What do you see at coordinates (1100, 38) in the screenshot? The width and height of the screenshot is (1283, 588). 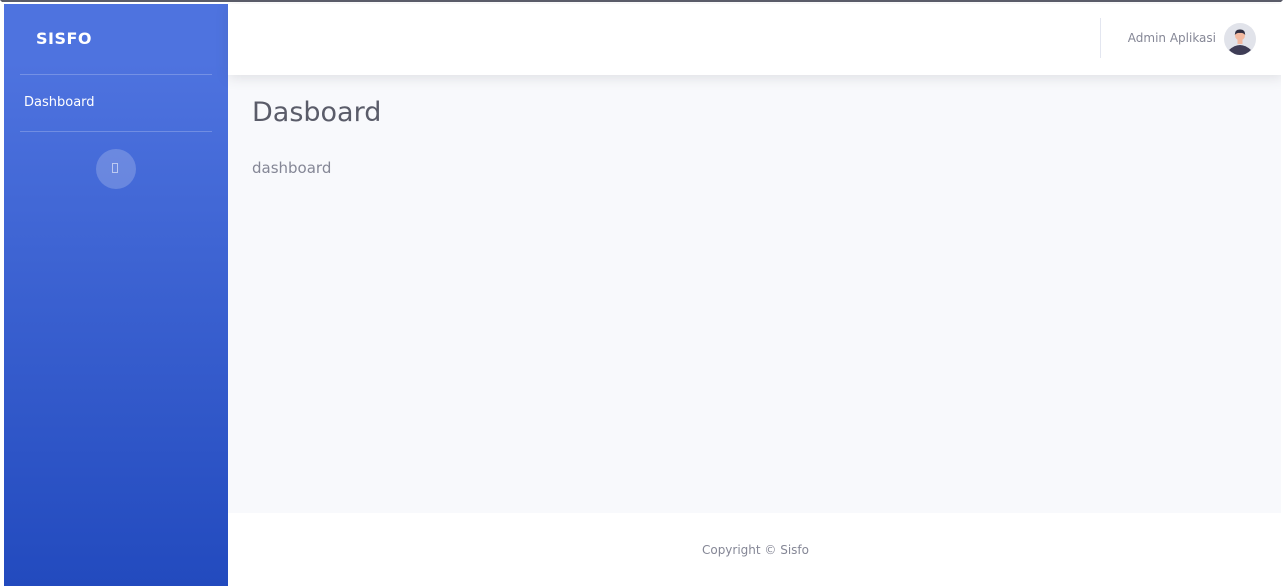 I see `topbar-divider` at bounding box center [1100, 38].